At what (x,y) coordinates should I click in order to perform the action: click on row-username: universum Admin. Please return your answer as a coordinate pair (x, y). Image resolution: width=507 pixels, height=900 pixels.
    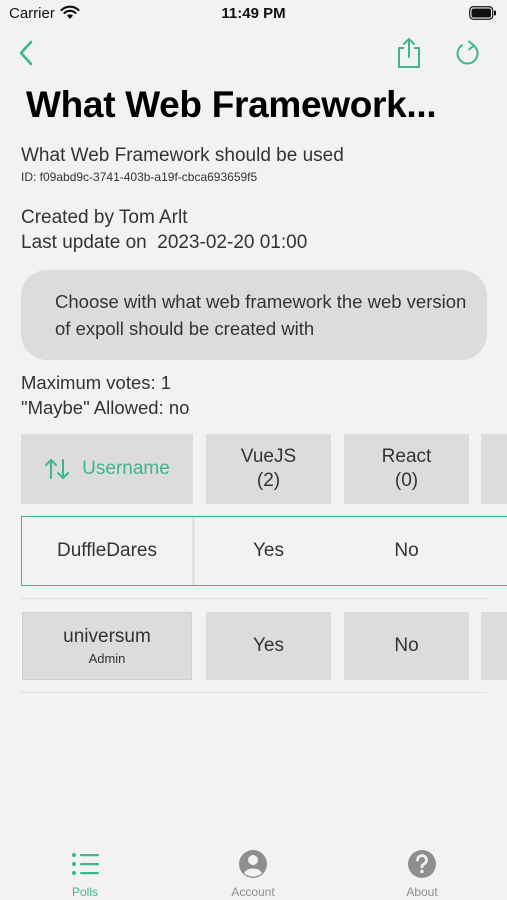
    Looking at the image, I should click on (107, 646).